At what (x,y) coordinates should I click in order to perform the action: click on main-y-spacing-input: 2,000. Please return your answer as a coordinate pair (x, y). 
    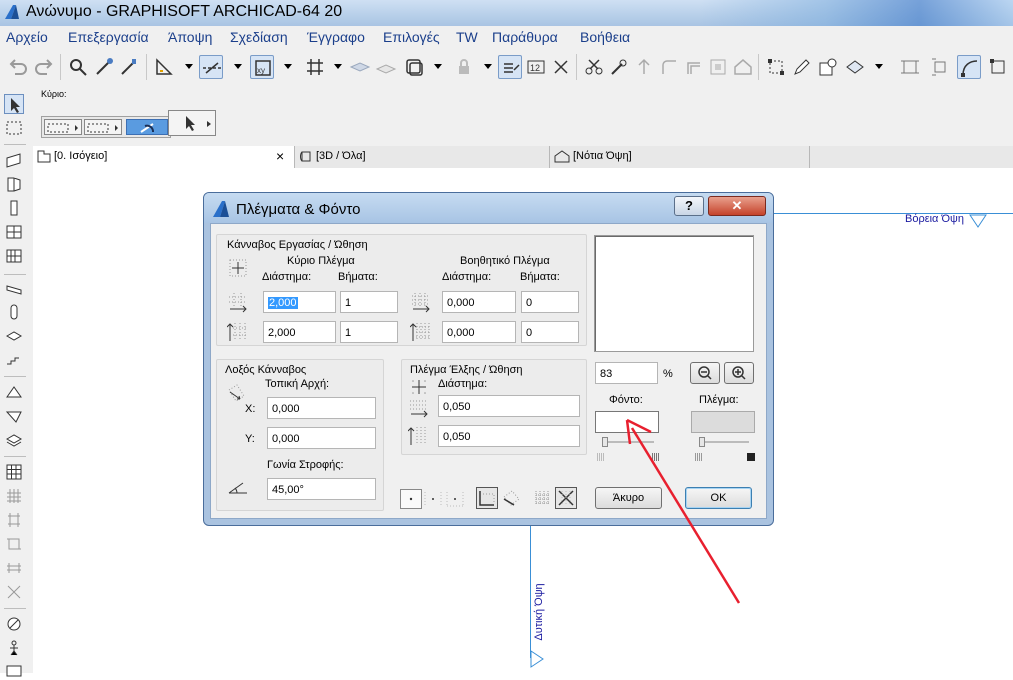
    Looking at the image, I should click on (299, 332).